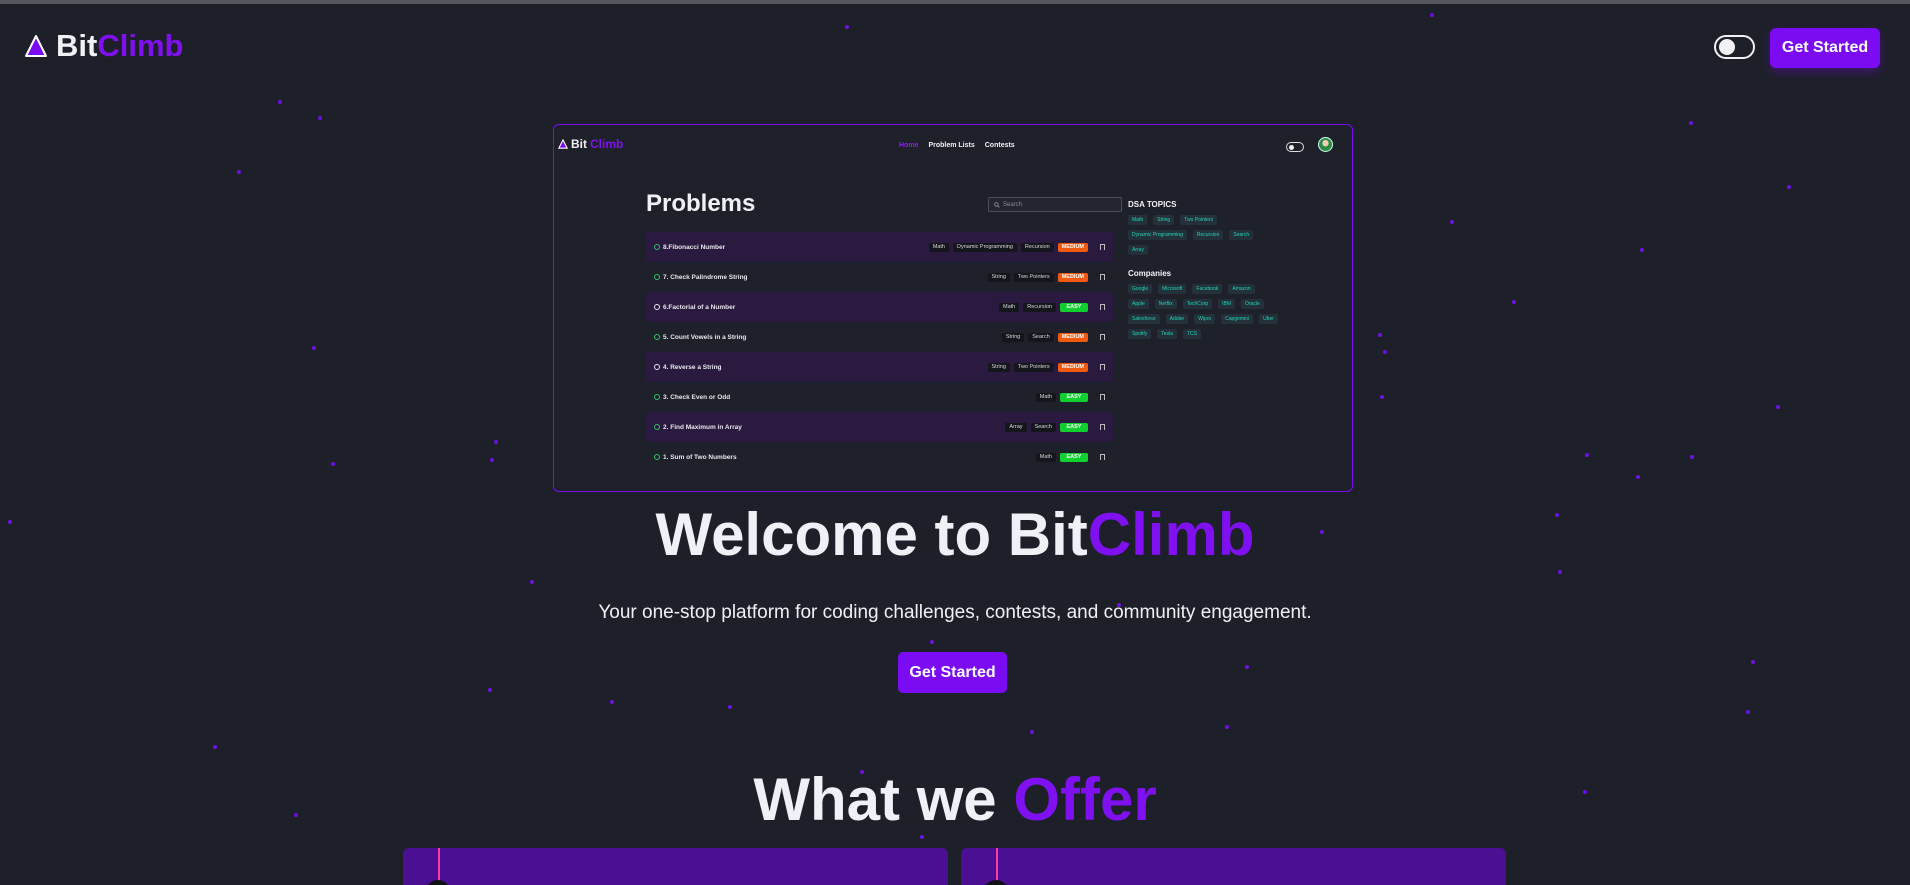 This screenshot has width=1910, height=885. What do you see at coordinates (1237, 319) in the screenshot?
I see `preview-company-chip: Capgemini` at bounding box center [1237, 319].